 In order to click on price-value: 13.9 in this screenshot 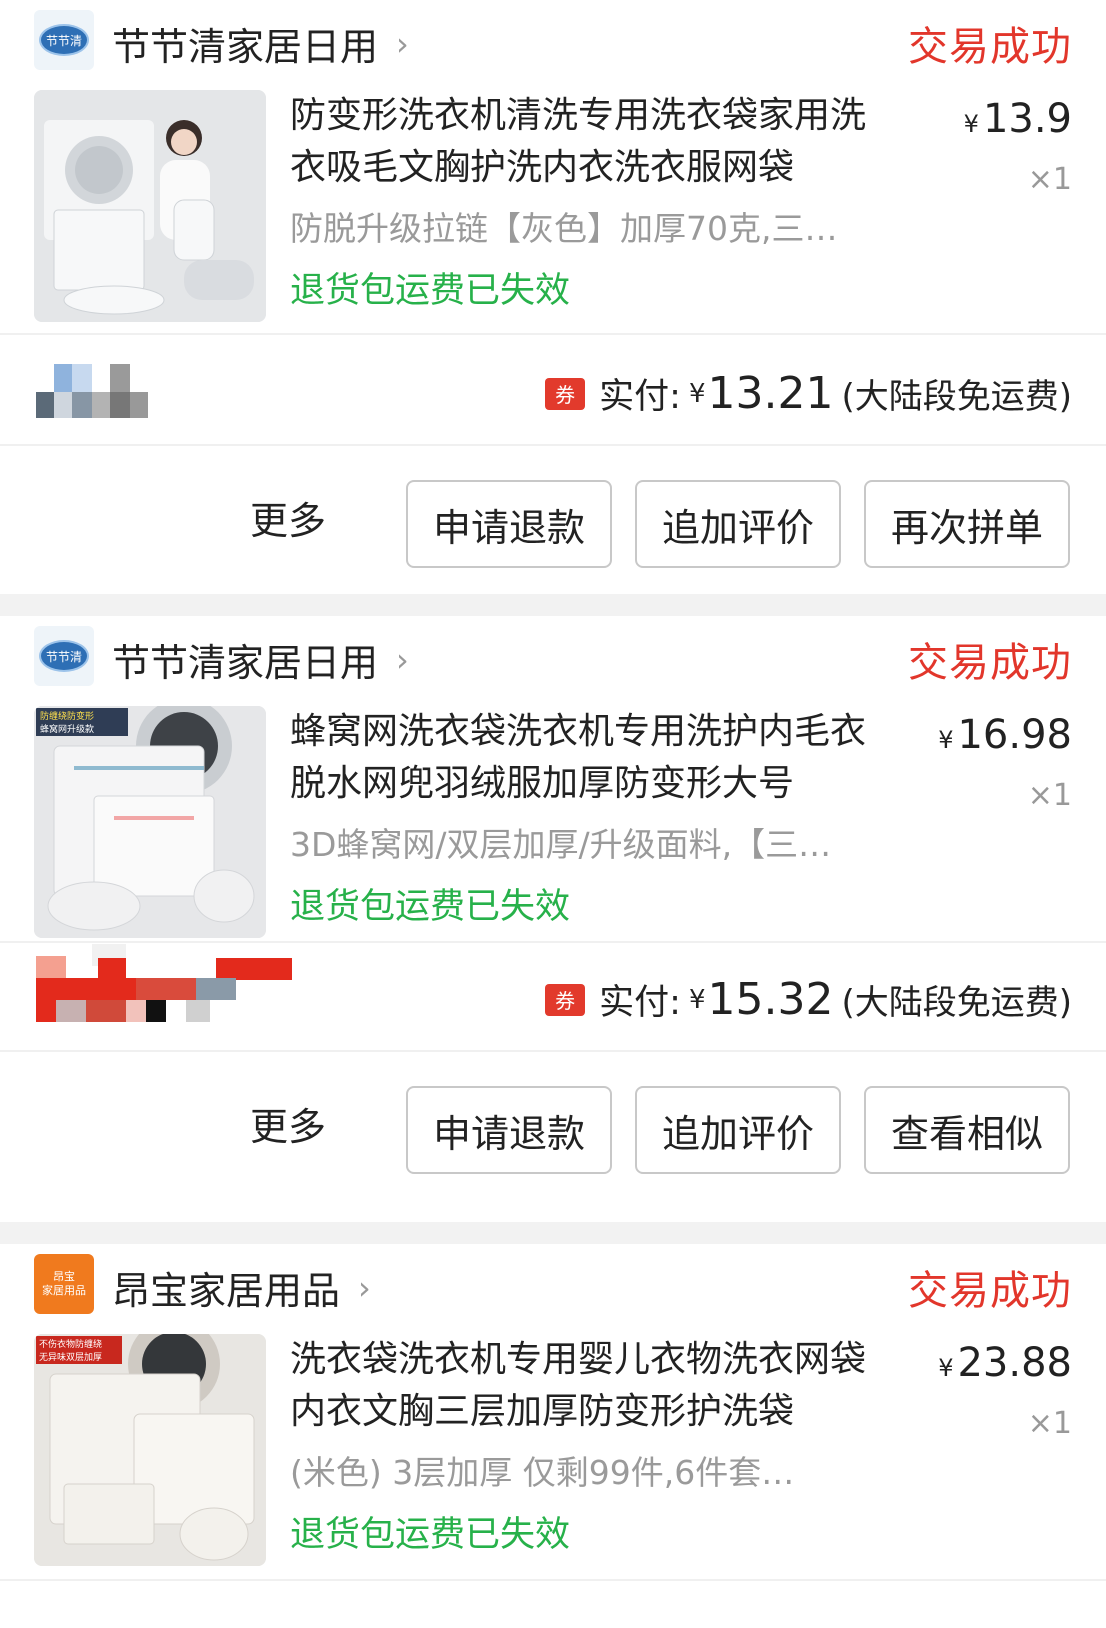, I will do `click(1027, 119)`.